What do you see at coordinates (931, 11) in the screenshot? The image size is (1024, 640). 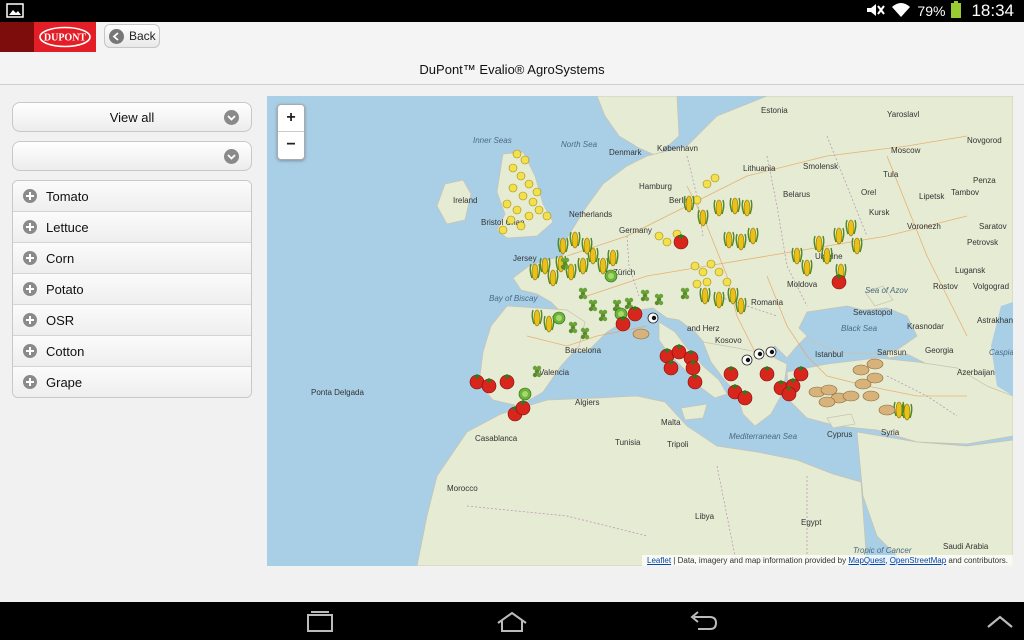 I see `battery-percent: 79%` at bounding box center [931, 11].